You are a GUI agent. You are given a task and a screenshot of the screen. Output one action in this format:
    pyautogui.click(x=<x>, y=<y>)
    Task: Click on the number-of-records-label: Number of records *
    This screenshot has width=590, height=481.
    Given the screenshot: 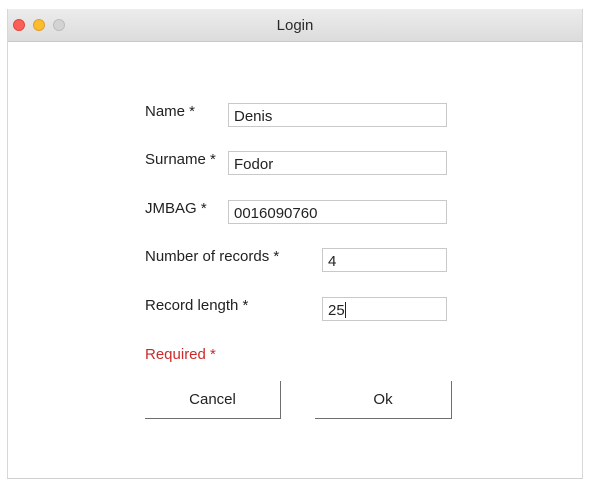 What is the action you would take?
    pyautogui.click(x=212, y=256)
    